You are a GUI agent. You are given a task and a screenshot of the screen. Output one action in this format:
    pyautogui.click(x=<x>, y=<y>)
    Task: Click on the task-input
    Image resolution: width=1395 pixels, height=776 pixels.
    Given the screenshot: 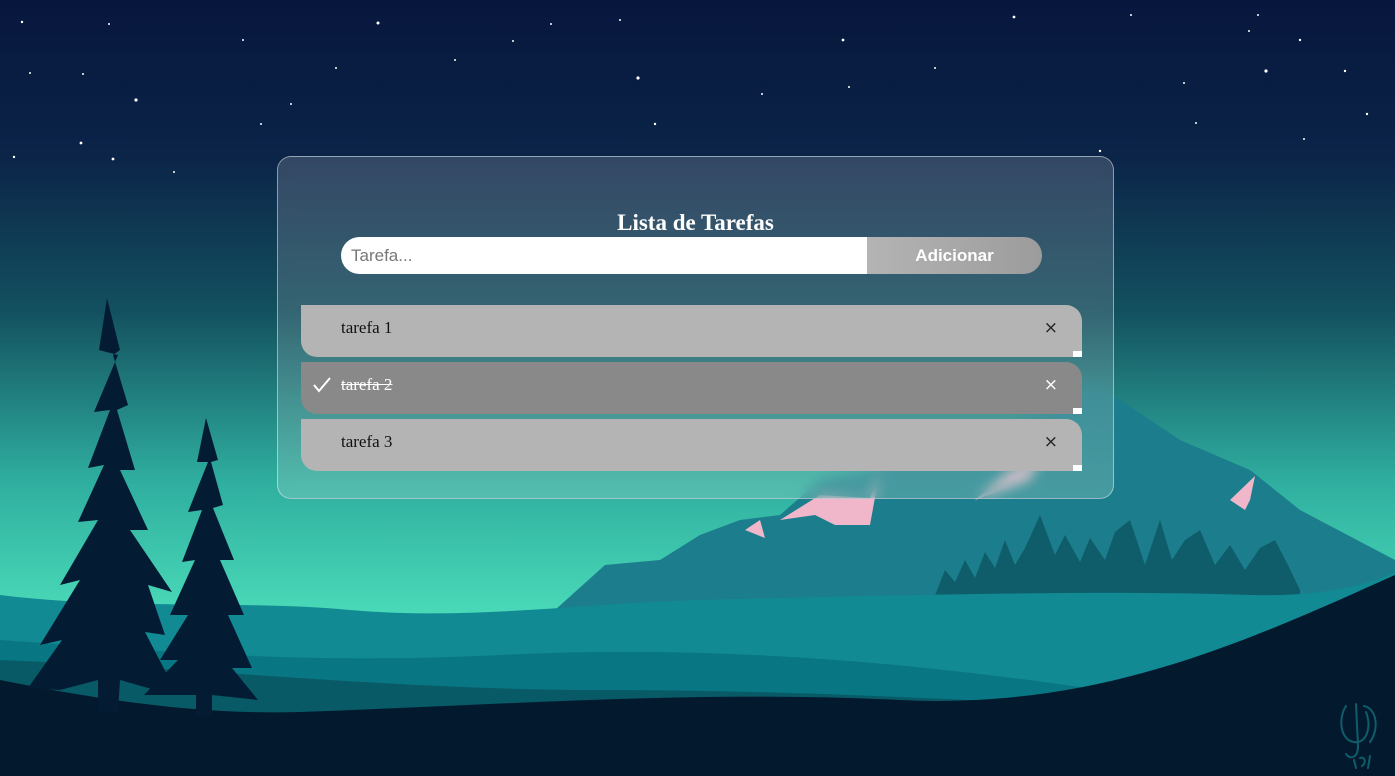 What is the action you would take?
    pyautogui.click(x=604, y=255)
    